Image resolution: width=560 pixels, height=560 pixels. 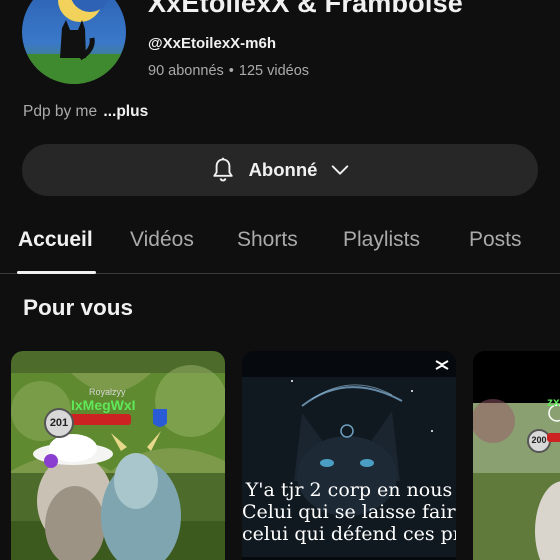 What do you see at coordinates (553, 402) in the screenshot?
I see `player-name-tag: zxMa` at bounding box center [553, 402].